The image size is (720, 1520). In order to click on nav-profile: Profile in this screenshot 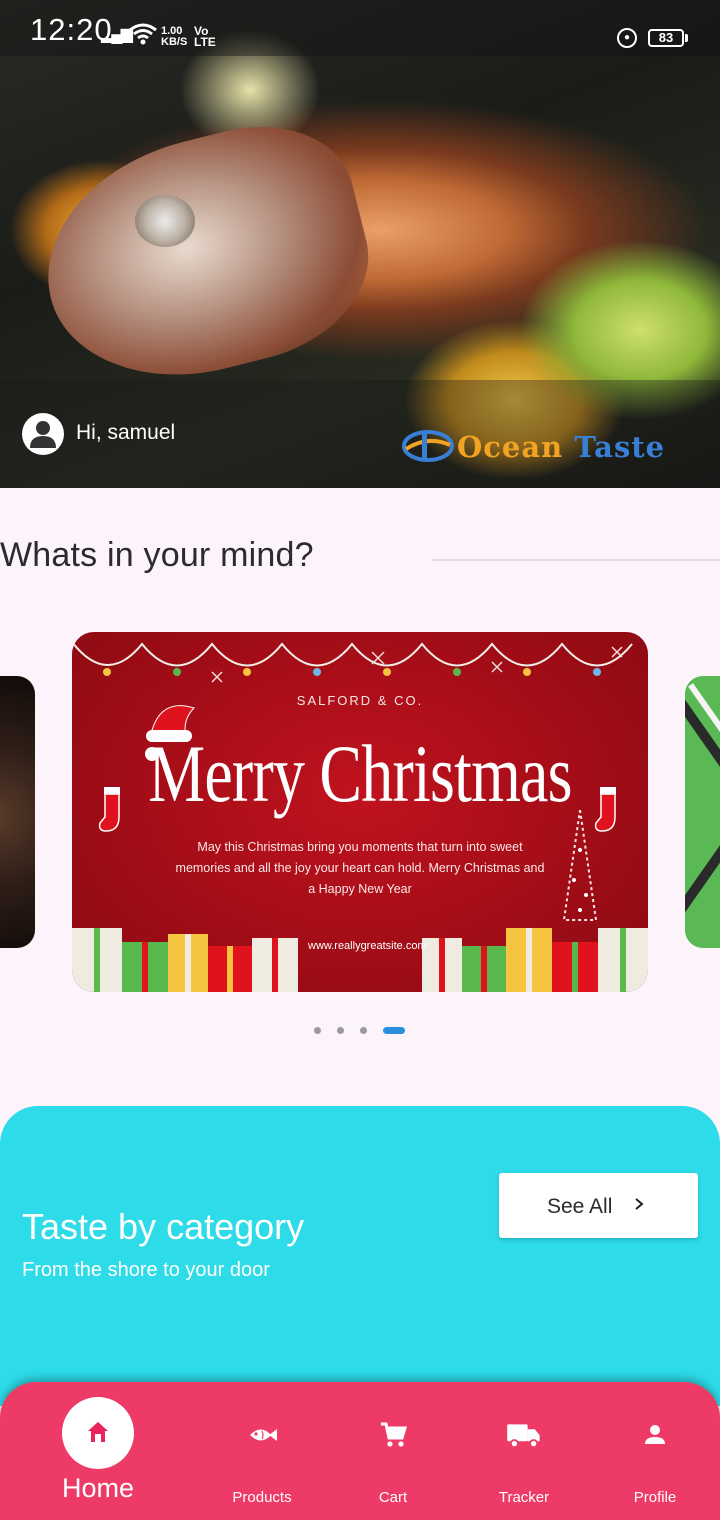, I will do `click(655, 1460)`.